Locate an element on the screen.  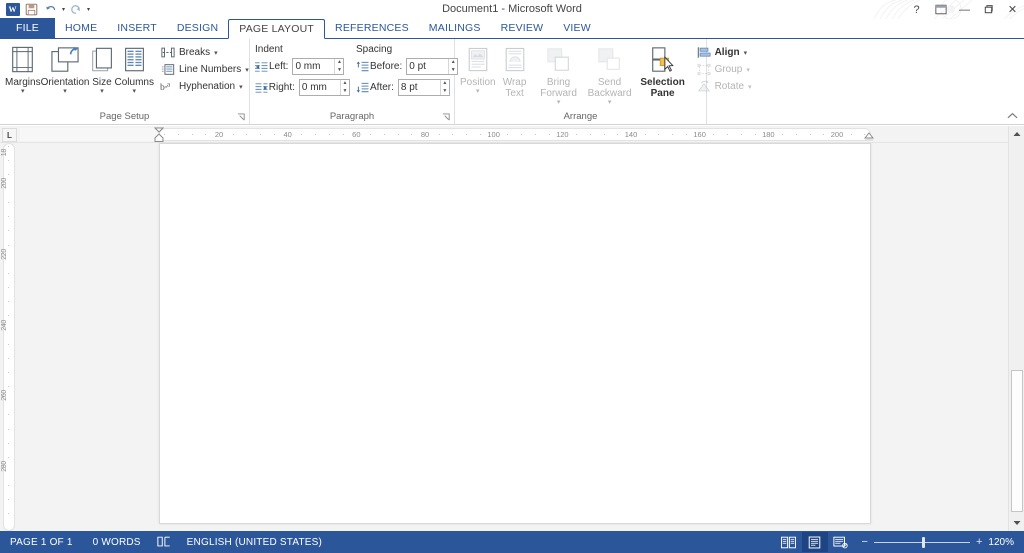
zoom-knob is located at coordinates (923, 542).